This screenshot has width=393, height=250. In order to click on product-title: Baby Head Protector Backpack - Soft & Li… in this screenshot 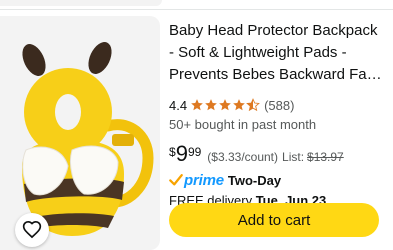, I will do `click(276, 53)`.